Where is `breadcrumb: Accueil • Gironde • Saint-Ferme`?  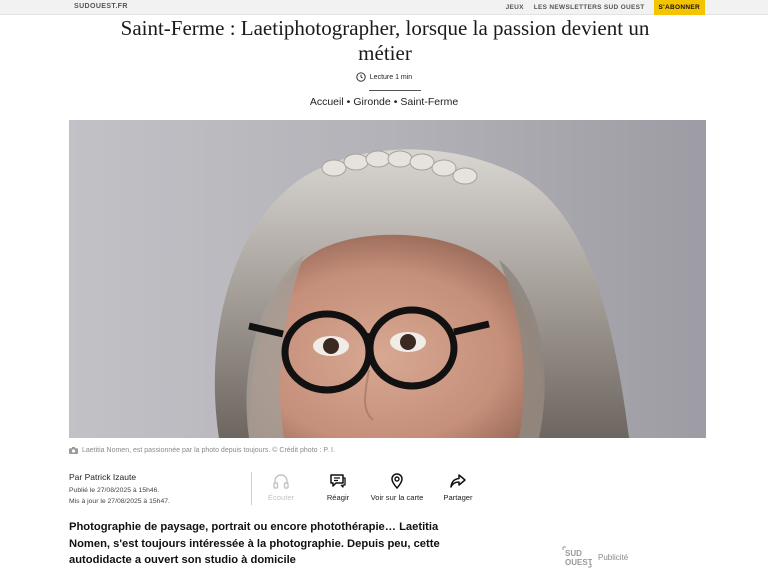
breadcrumb: Accueil • Gironde • Saint-Ferme is located at coordinates (384, 102).